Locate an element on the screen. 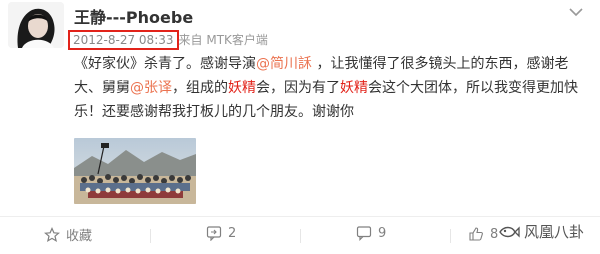 Image resolution: width=600 pixels, height=254 pixels. star-icon is located at coordinates (52, 234).